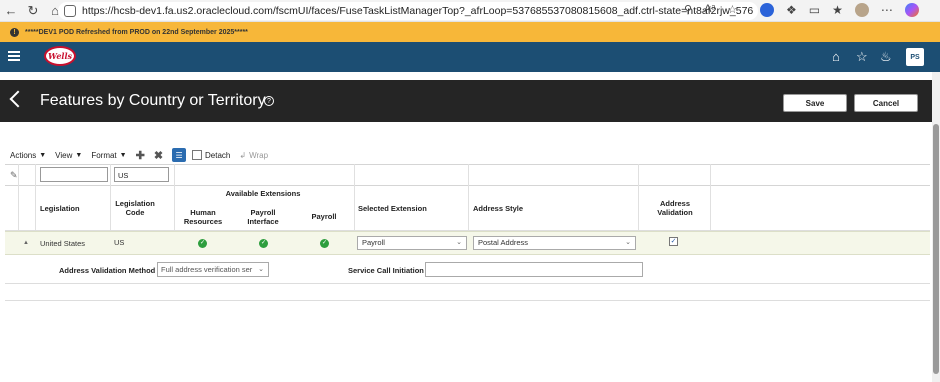 This screenshot has width=940, height=382. What do you see at coordinates (135, 208) in the screenshot?
I see `legislation-code-column-header: Legislation Code` at bounding box center [135, 208].